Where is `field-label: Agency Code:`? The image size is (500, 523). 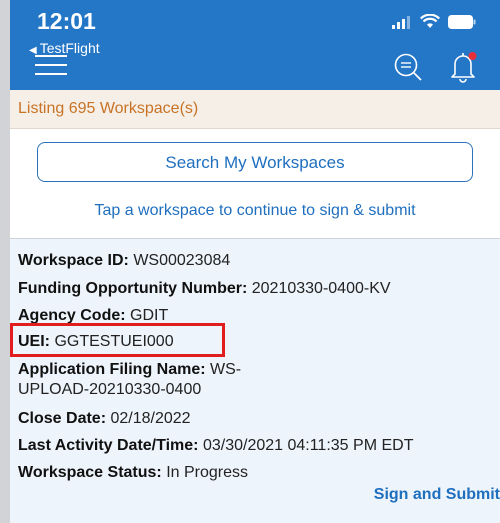 field-label: Agency Code: is located at coordinates (72, 315).